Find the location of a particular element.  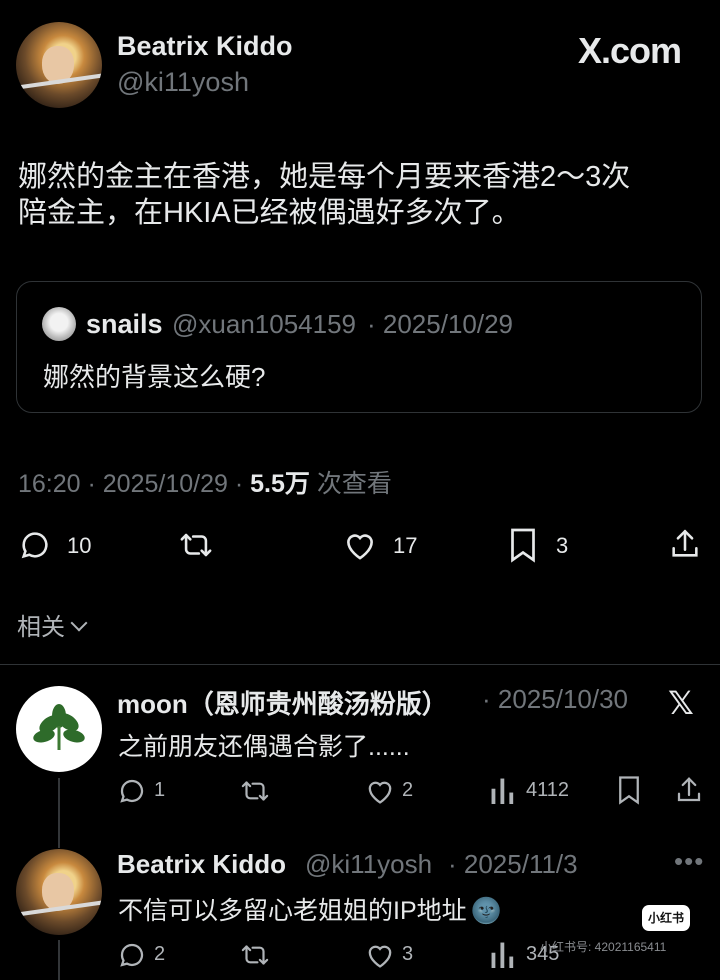

like-count: 3 is located at coordinates (408, 954).